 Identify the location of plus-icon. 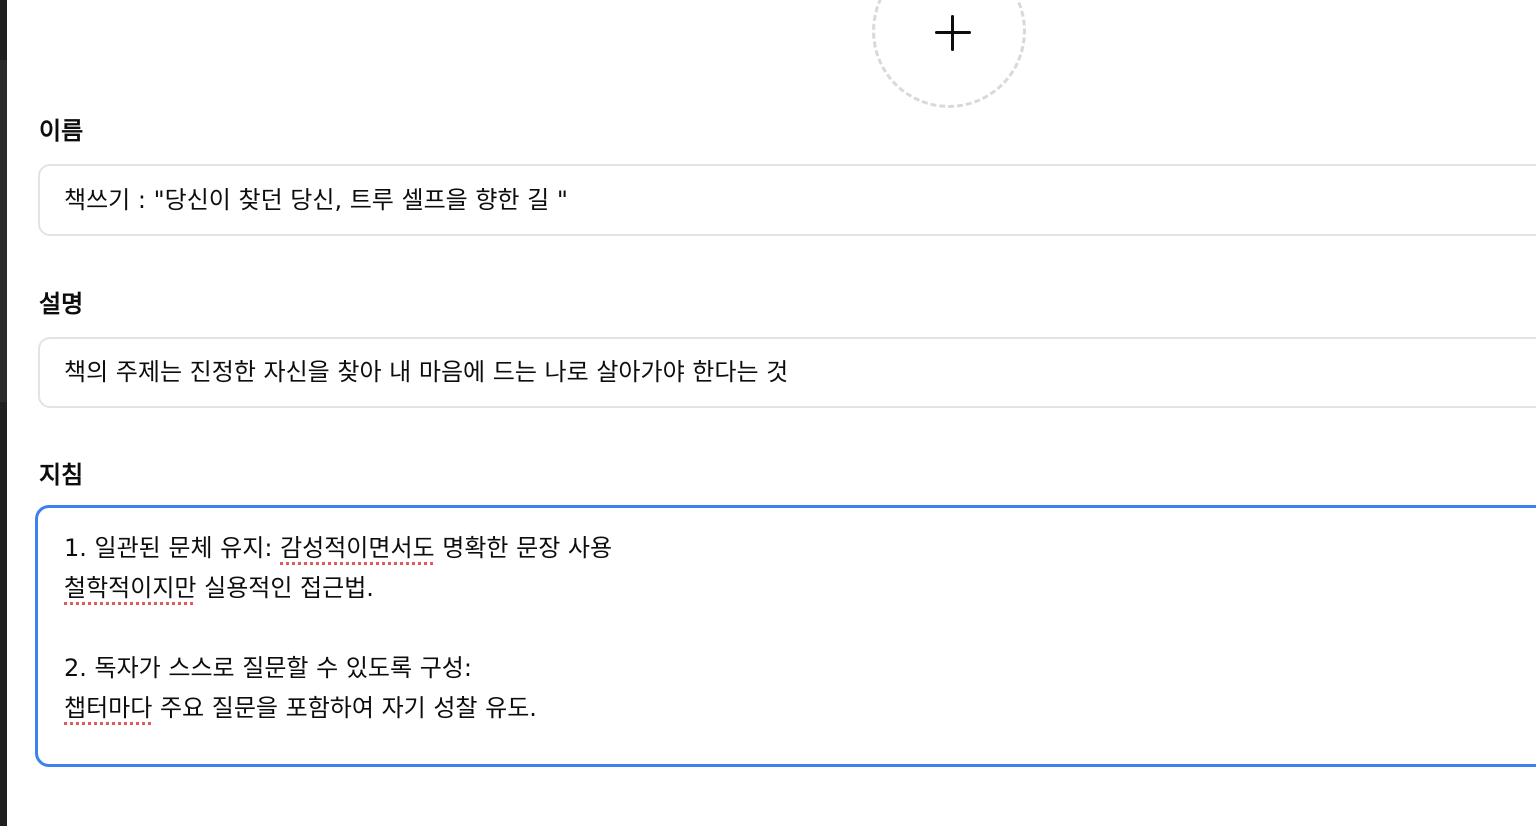
(953, 33).